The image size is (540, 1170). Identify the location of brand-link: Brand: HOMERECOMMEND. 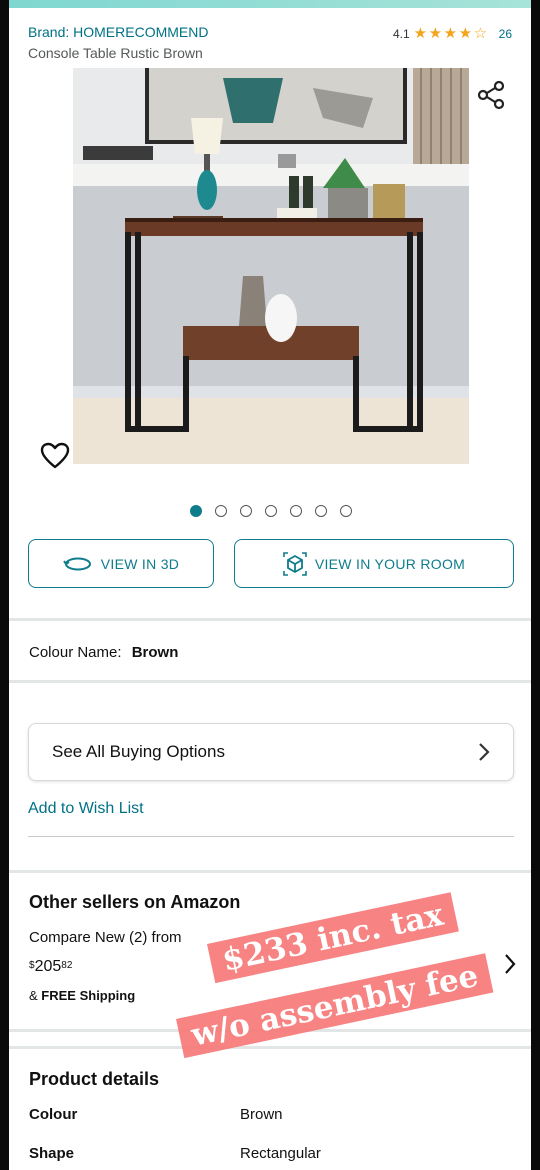
(118, 32).